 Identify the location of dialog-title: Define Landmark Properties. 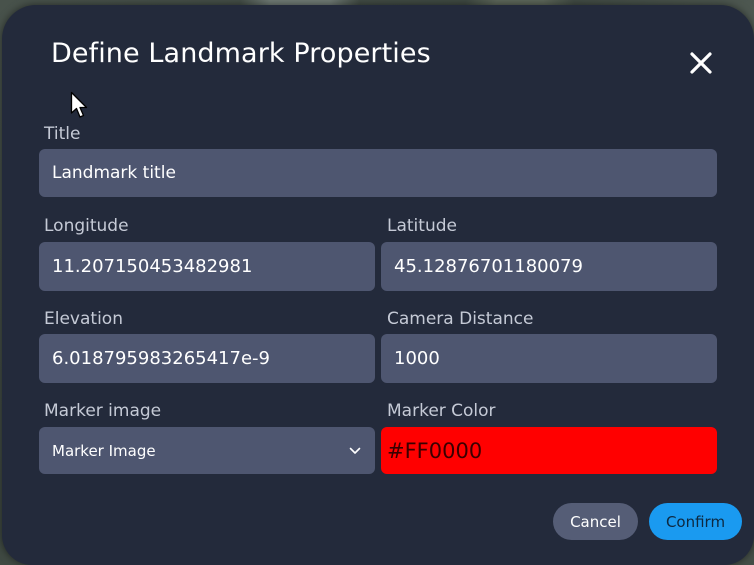
(241, 53).